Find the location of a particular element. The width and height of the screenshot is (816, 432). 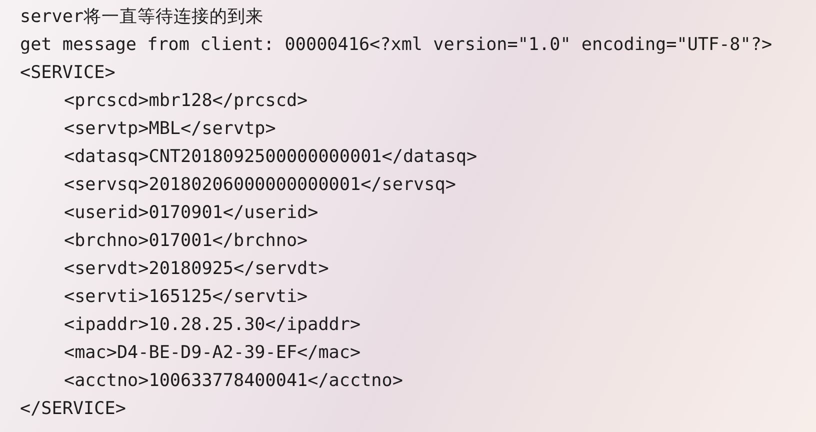

console-line: <mac>D4-BE-D9-A2-39-EF</mac> is located at coordinates (212, 353).